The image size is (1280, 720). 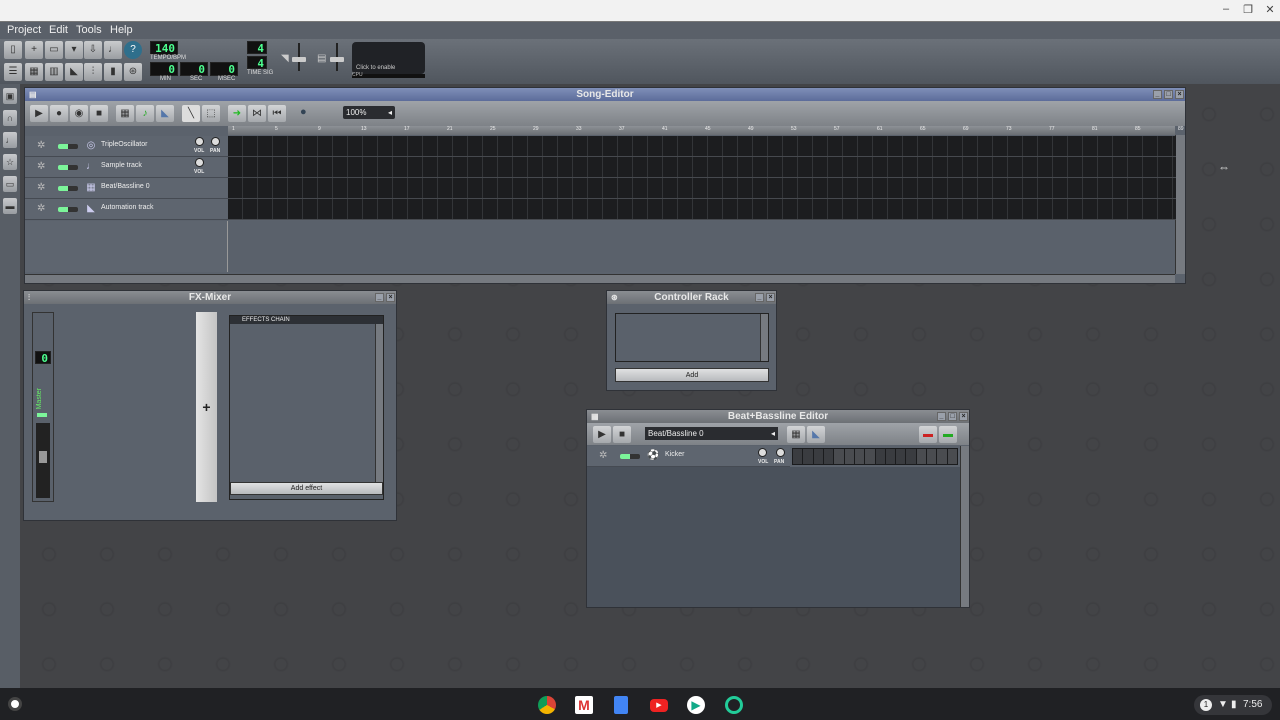 What do you see at coordinates (124, 144) in the screenshot?
I see `track-name: TripleOscillator` at bounding box center [124, 144].